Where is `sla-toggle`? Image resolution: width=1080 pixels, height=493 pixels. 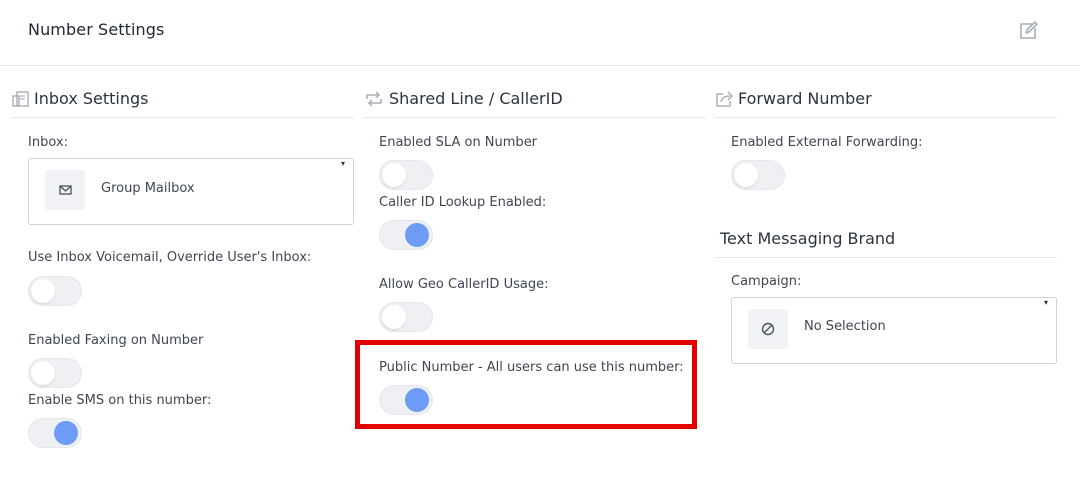
sla-toggle is located at coordinates (406, 175).